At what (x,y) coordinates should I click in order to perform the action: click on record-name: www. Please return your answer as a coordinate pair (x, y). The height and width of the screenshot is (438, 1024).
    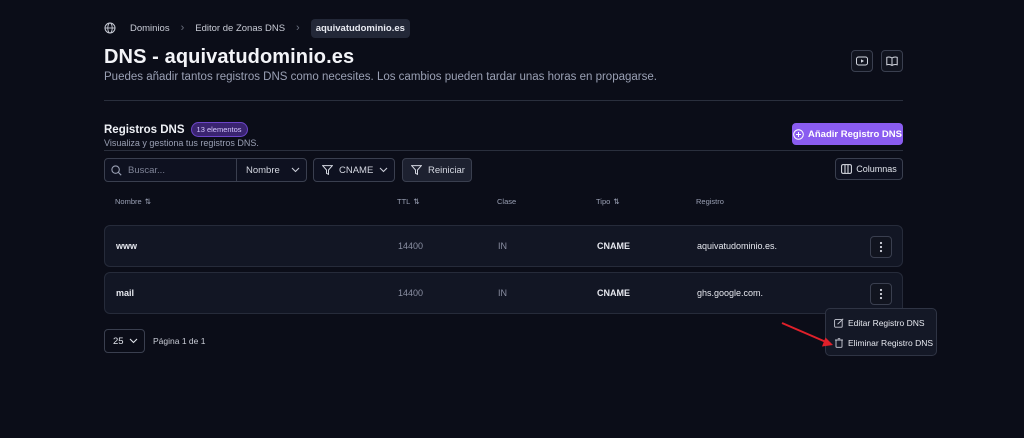
    Looking at the image, I should click on (127, 246).